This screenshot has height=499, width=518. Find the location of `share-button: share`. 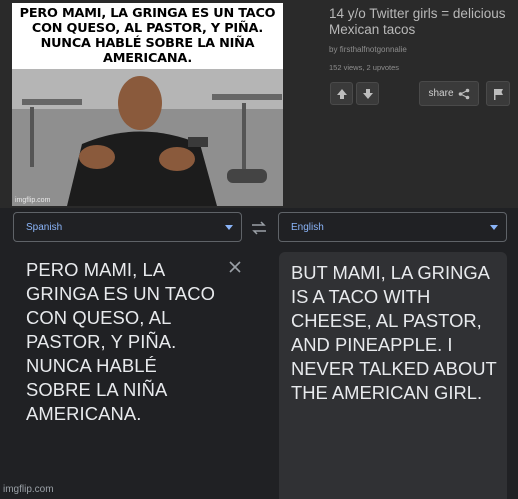

share-button: share is located at coordinates (449, 93).